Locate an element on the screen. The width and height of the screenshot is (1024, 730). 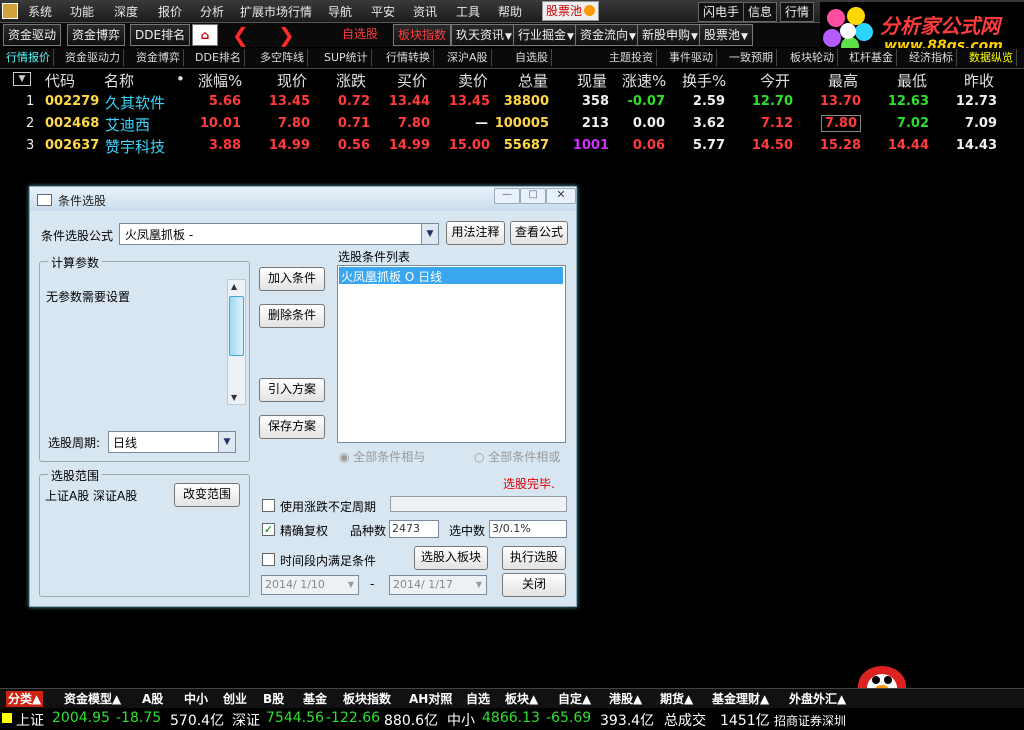
change-range-button: 改变范围 is located at coordinates (207, 495).